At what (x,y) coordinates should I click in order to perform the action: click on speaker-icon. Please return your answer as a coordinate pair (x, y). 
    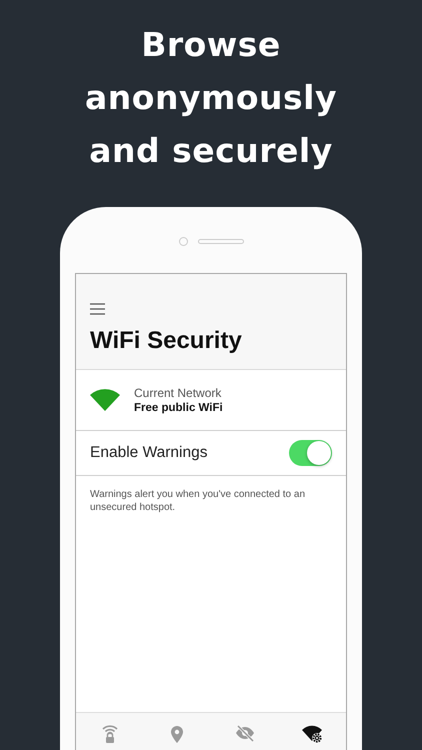
    Looking at the image, I should click on (221, 241).